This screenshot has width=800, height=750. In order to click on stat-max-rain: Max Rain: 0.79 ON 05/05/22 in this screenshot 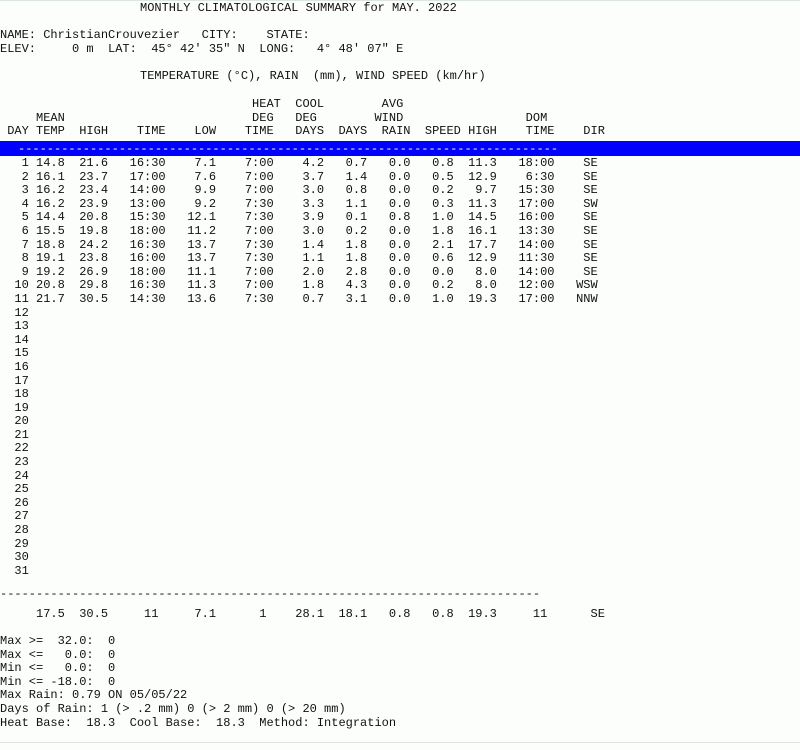, I will do `click(94, 695)`.